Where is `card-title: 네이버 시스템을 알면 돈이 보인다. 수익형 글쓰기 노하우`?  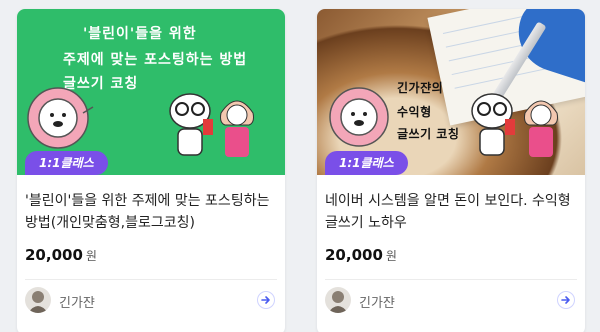 card-title: 네이버 시스템을 알면 돈이 보인다. 수익형 글쓰기 노하우 is located at coordinates (453, 212).